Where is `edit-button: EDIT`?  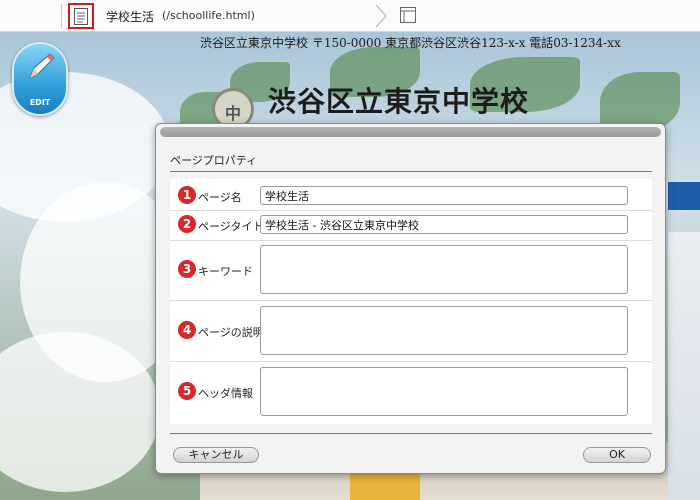 edit-button: EDIT is located at coordinates (40, 79).